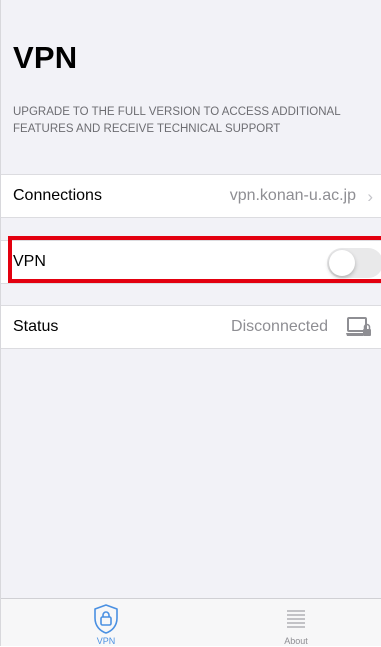 This screenshot has width=381, height=647. What do you see at coordinates (191, 622) in the screenshot?
I see `tab-bar: VPN About` at bounding box center [191, 622].